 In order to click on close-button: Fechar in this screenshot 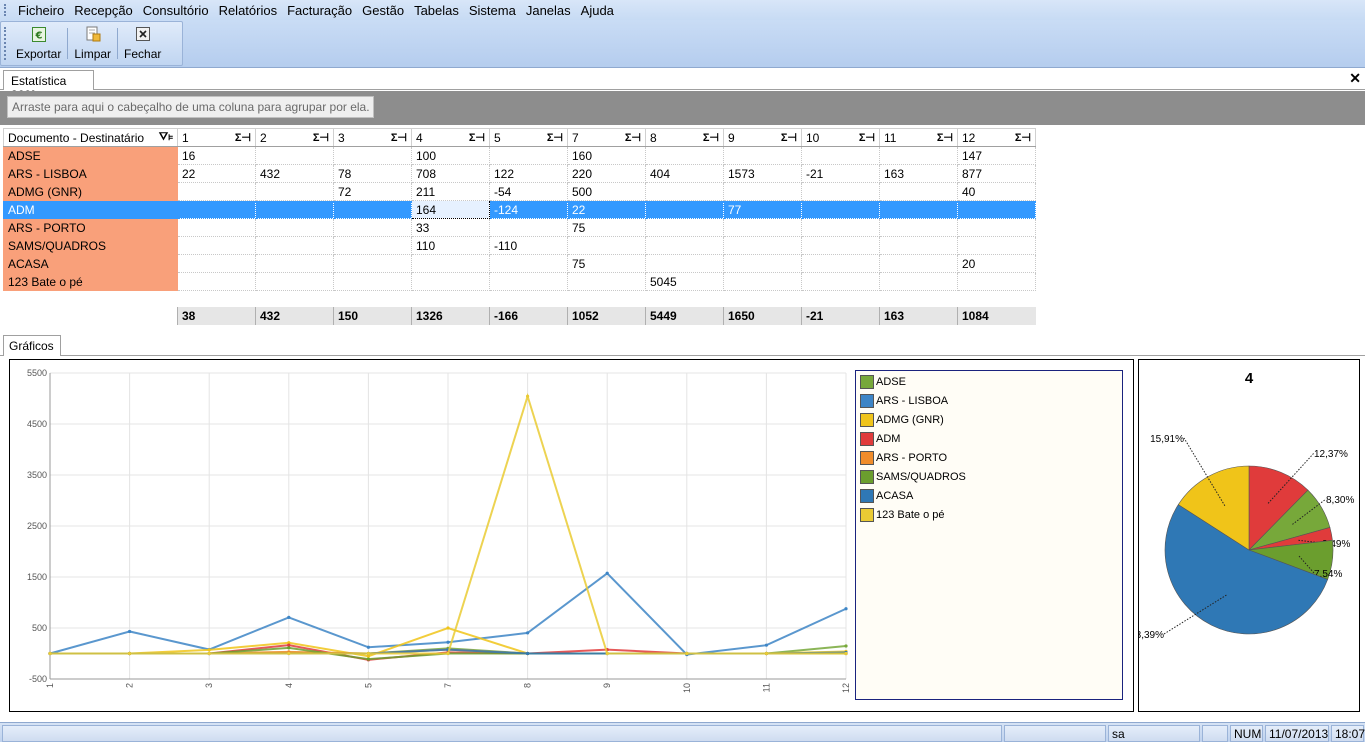, I will do `click(142, 43)`.